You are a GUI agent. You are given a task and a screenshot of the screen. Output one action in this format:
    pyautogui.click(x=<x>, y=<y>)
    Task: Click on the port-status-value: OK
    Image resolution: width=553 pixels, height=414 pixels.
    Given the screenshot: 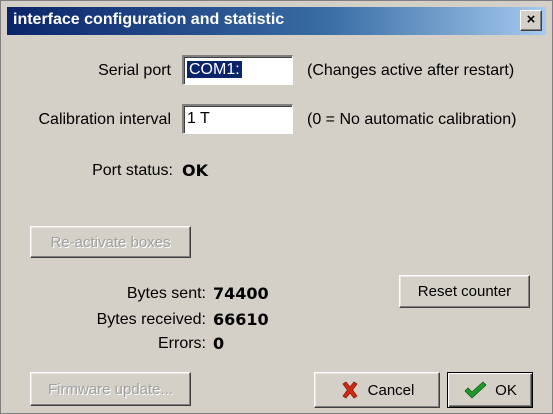 What is the action you would take?
    pyautogui.click(x=195, y=170)
    